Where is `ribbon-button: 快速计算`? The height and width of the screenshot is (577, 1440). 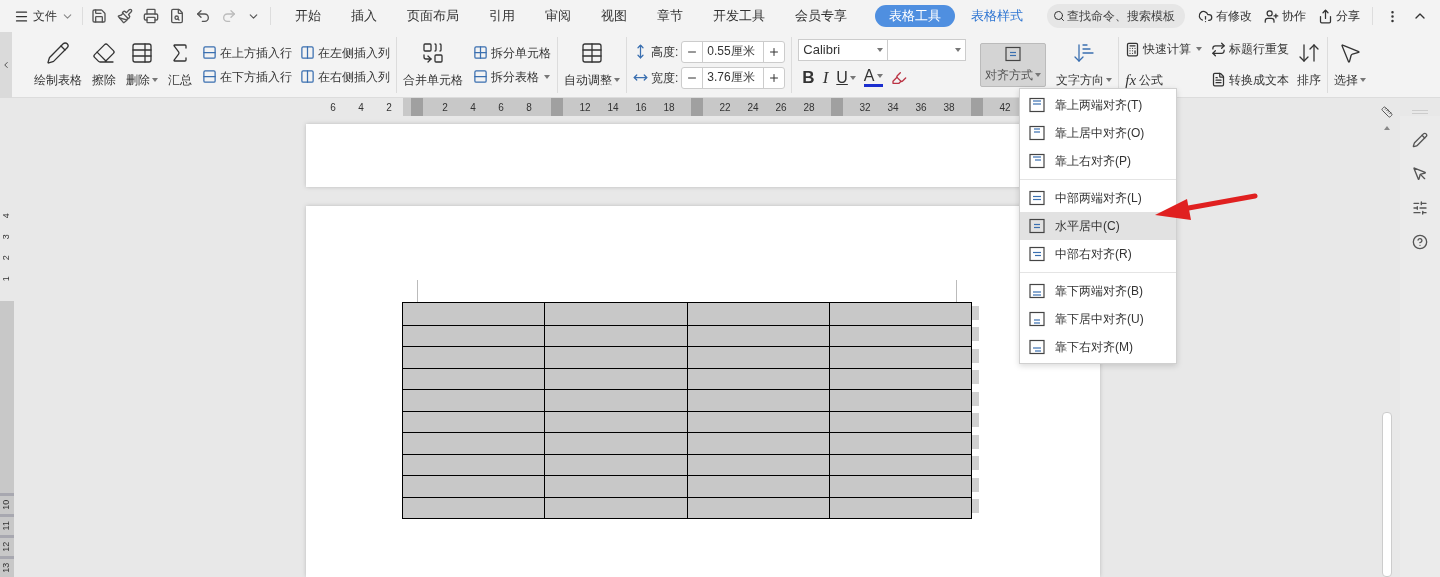
ribbon-button: 快速计算 is located at coordinates (1164, 49).